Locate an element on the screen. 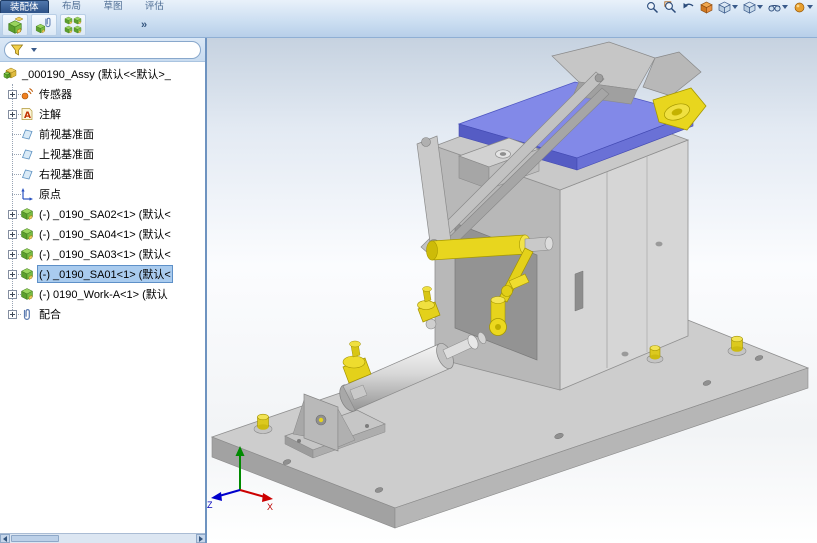  filter-funnel-icon is located at coordinates (17, 50).